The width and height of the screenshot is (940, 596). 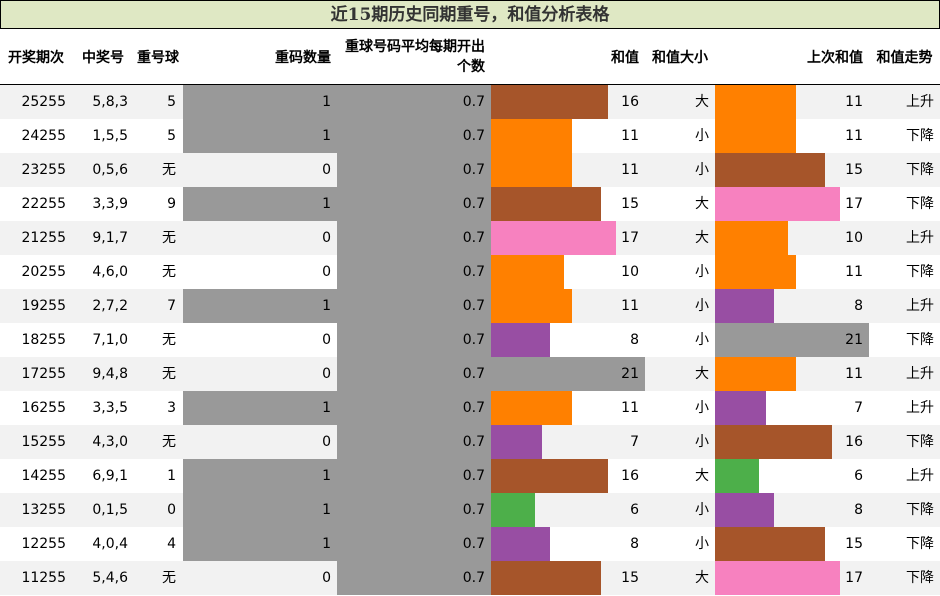 I want to click on table-row: 16255 3,3,5 3 1 0.7 11 小 7 上升, so click(x=470, y=408).